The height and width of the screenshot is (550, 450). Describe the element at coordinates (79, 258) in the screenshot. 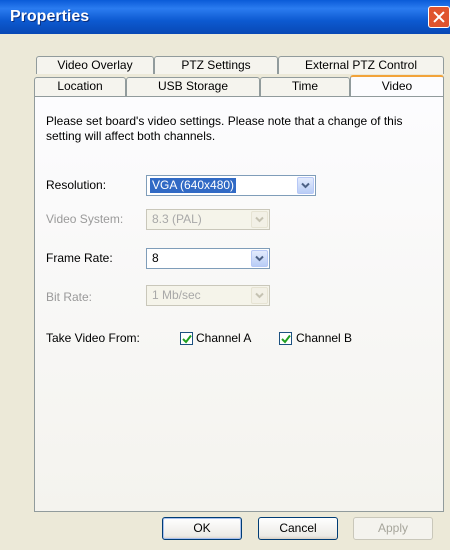

I see `frame-rate-label: Frame Rate:` at that location.